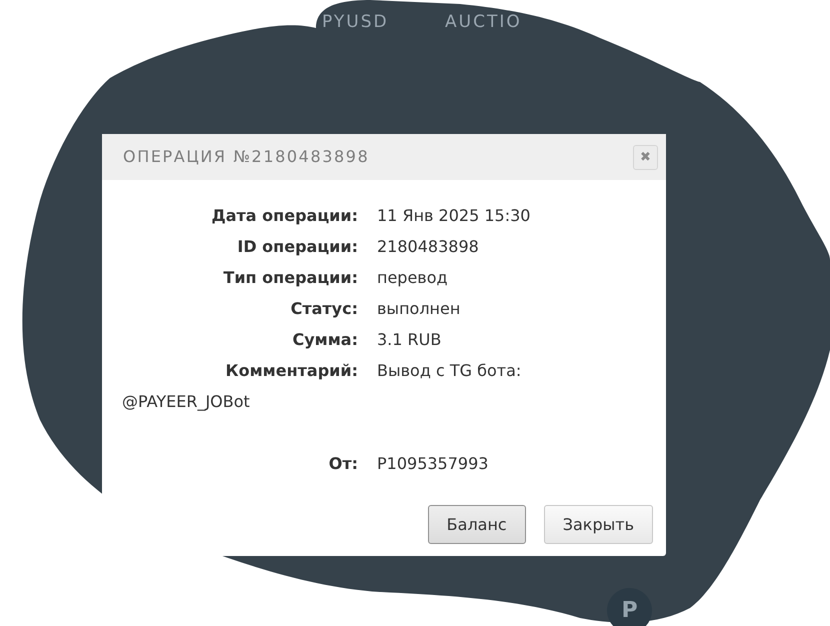 Image resolution: width=830 pixels, height=626 pixels. I want to click on dialog-title: ОПЕРАЦИЯ №2180483898, so click(246, 157).